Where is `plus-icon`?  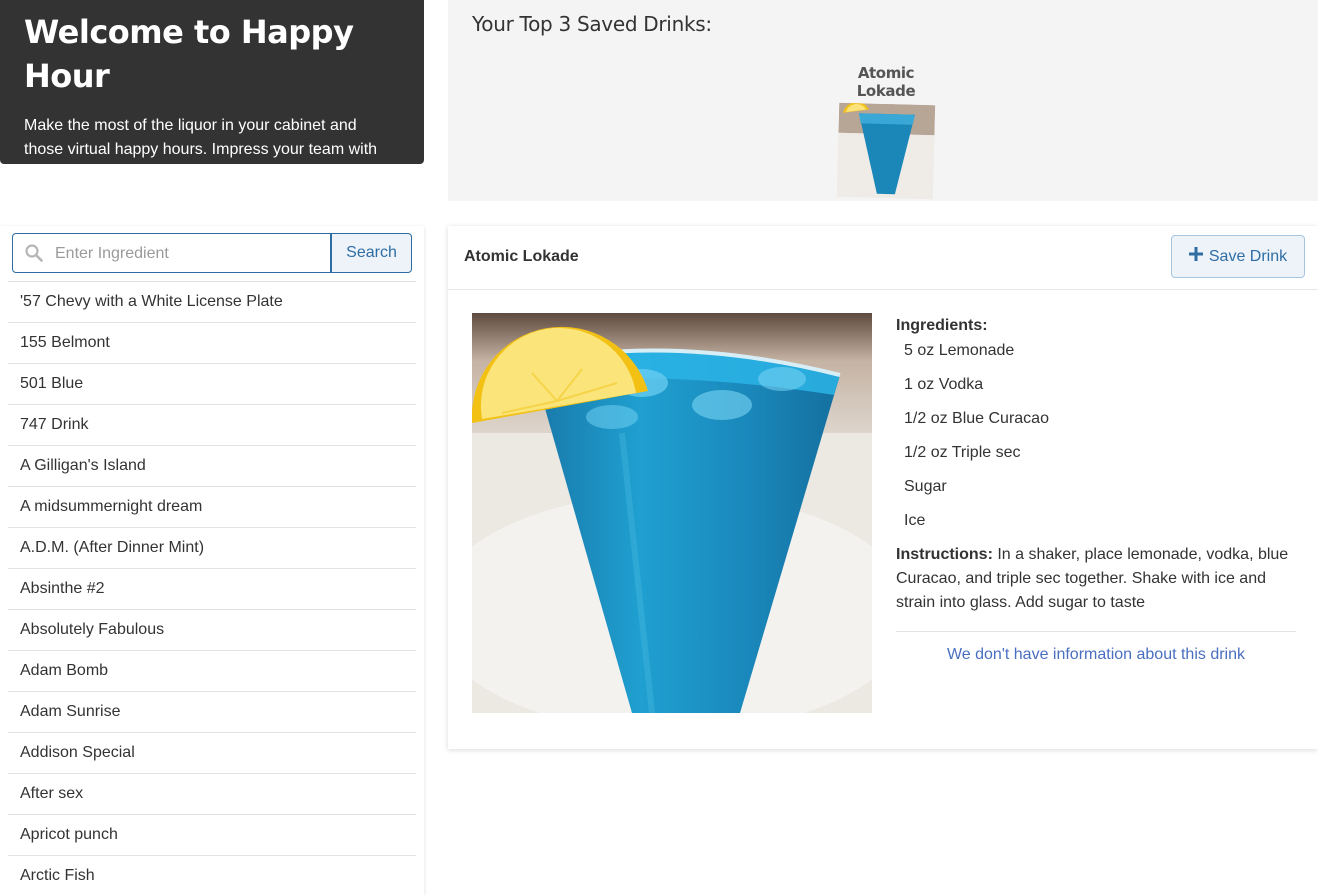 plus-icon is located at coordinates (1195, 256).